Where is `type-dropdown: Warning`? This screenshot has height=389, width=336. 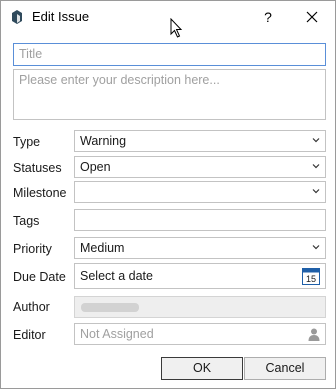 type-dropdown: Warning is located at coordinates (200, 141).